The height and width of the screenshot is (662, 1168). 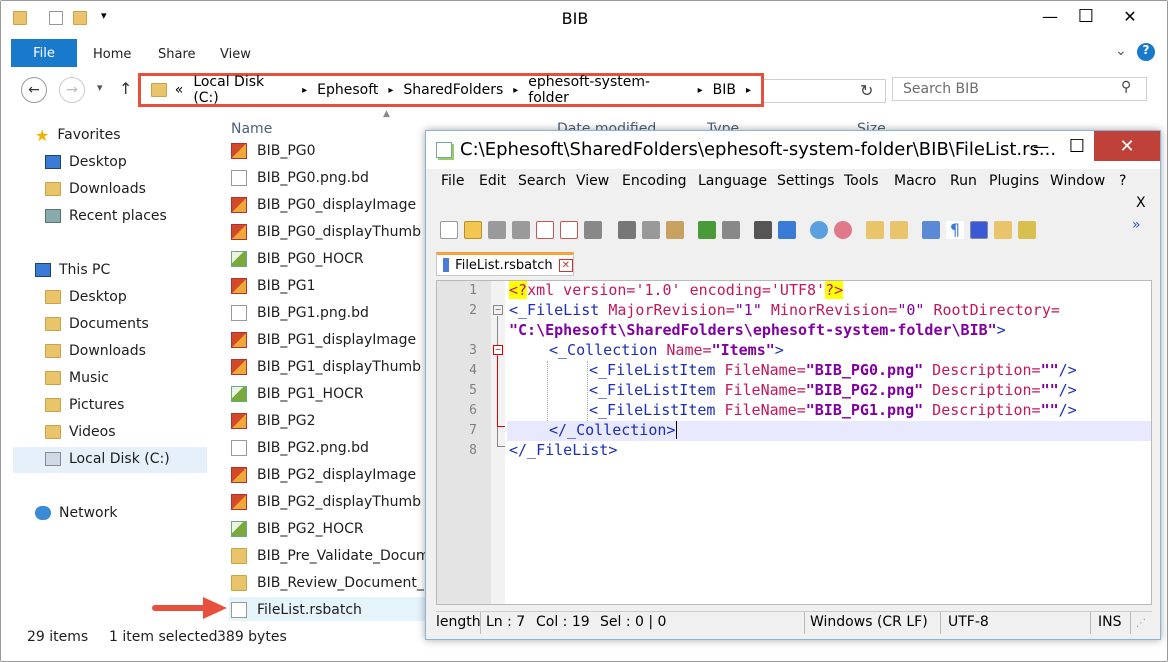 I want to click on save-icon, so click(x=497, y=230).